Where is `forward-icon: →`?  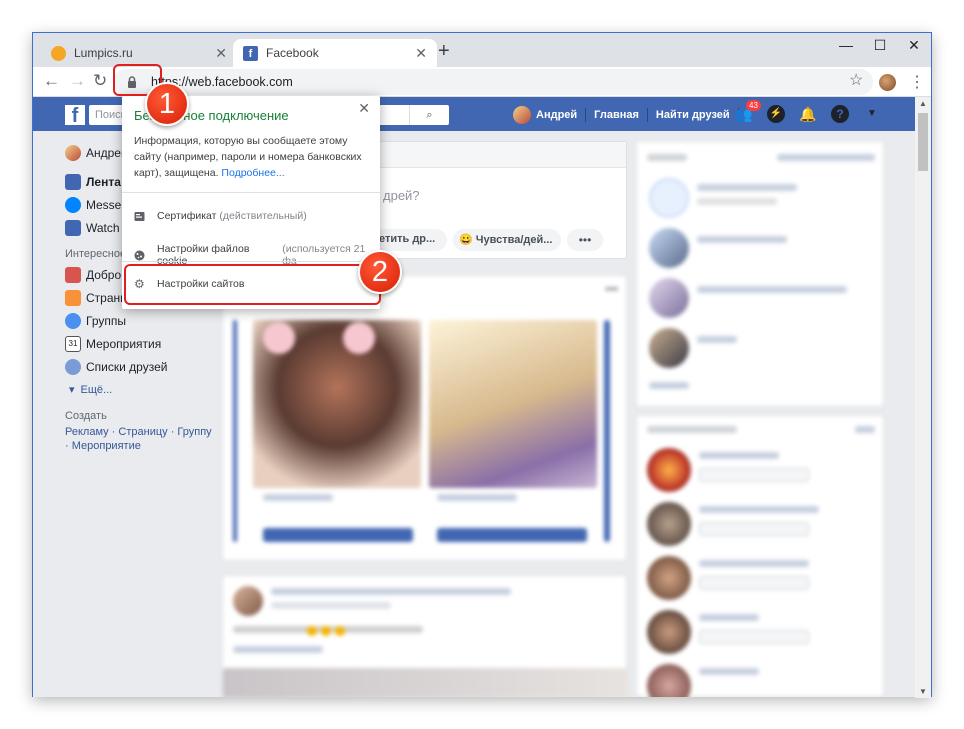
forward-icon: → is located at coordinates (77, 81).